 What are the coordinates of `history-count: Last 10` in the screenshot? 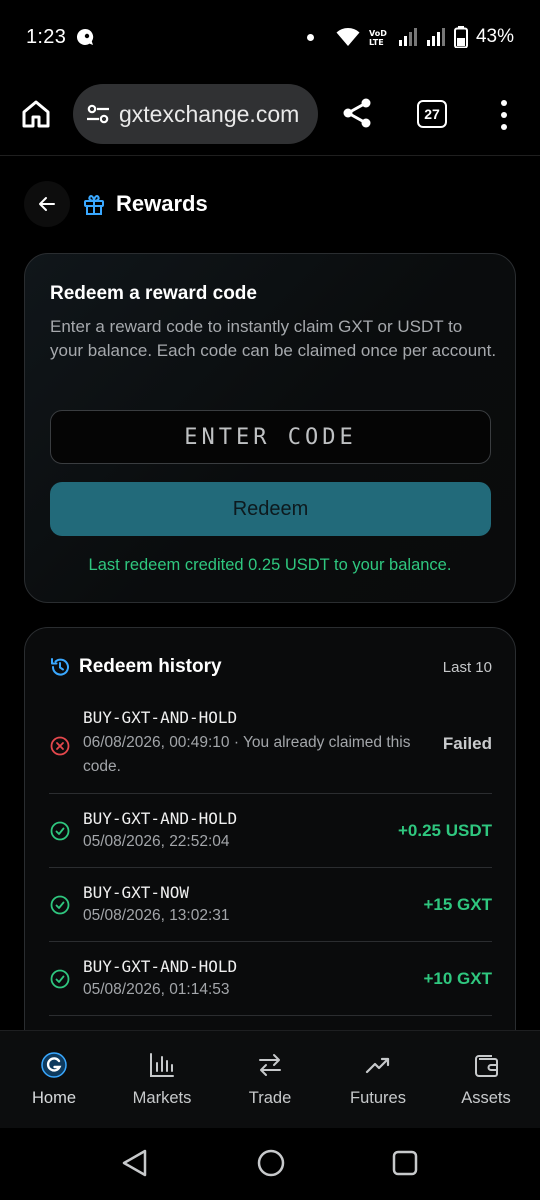 It's located at (467, 667).